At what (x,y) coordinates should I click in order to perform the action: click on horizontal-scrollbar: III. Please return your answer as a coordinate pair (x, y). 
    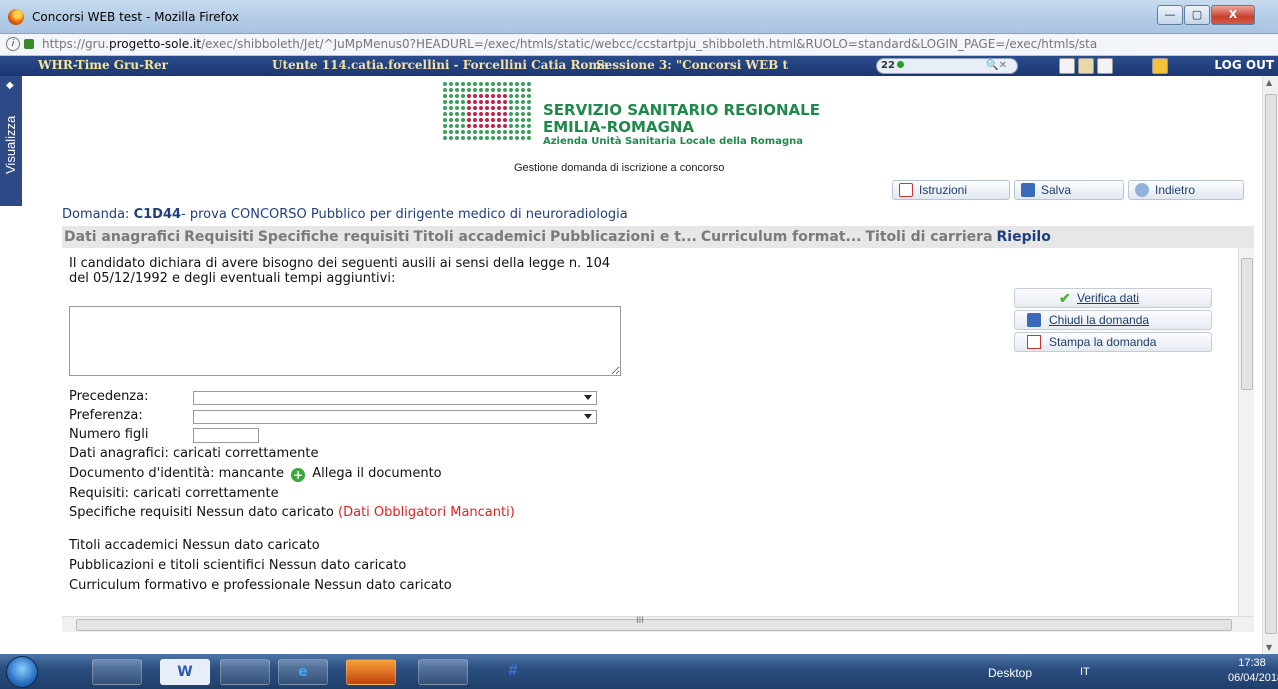
    Looking at the image, I should click on (658, 624).